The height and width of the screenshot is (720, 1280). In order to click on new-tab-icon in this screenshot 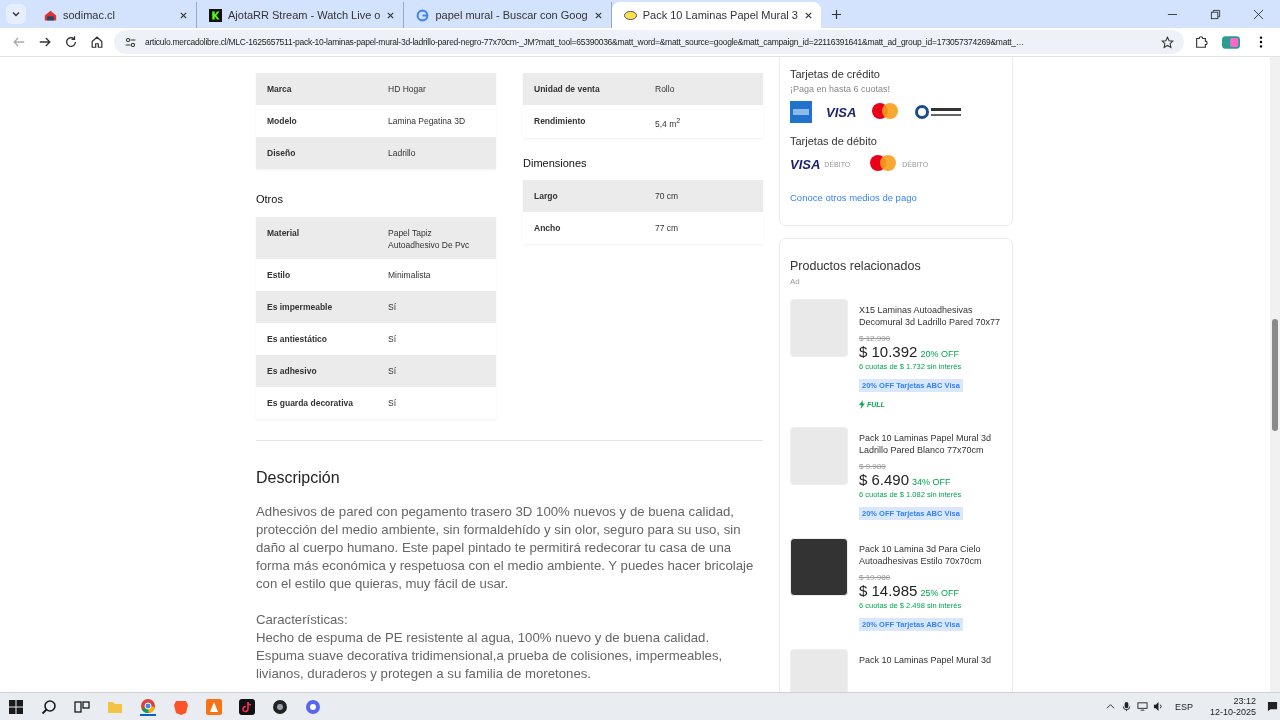, I will do `click(836, 14)`.